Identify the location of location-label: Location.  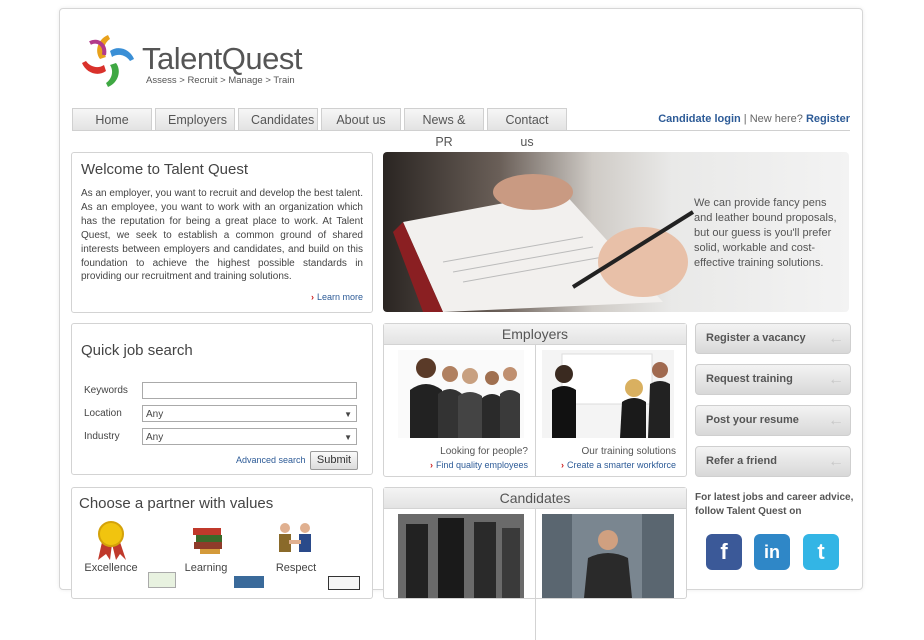
(103, 413).